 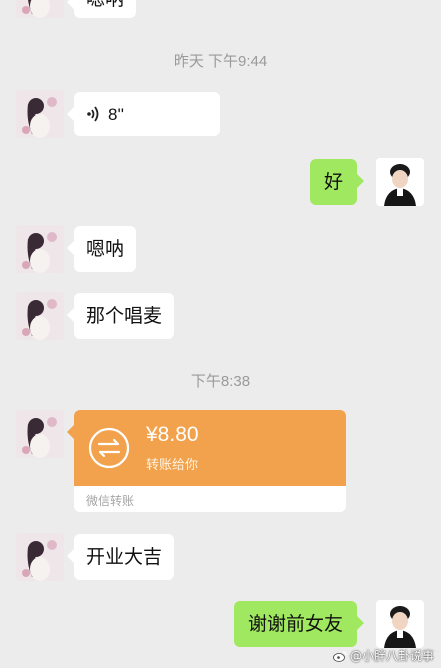 I want to click on transfer-card: ¥8.80 转账给你 微信转账, so click(x=206, y=461).